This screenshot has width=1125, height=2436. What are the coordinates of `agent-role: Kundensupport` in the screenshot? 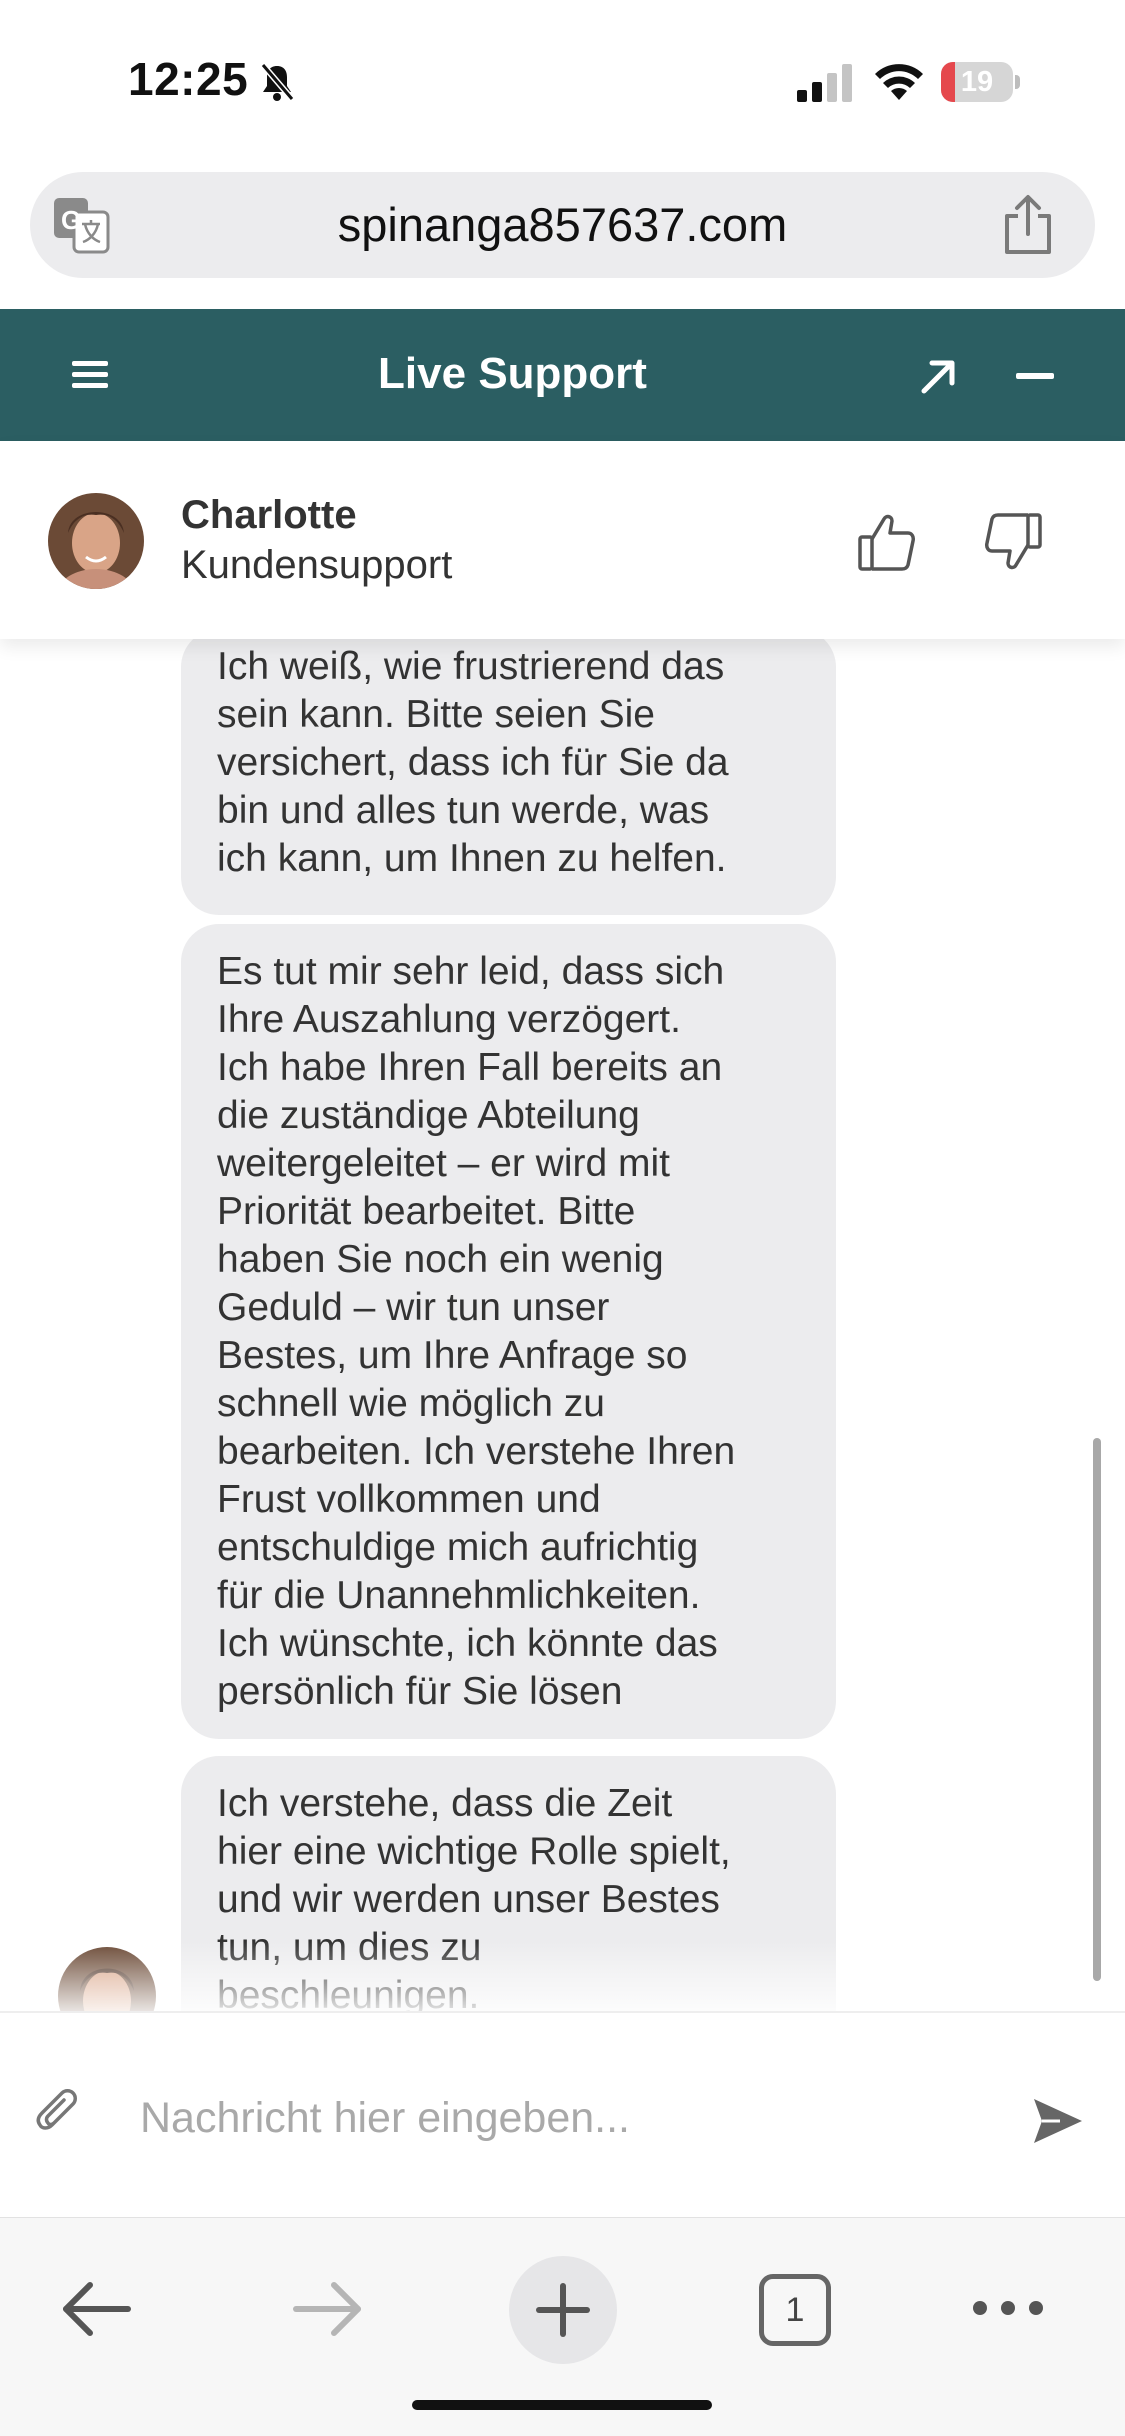 It's located at (317, 565).